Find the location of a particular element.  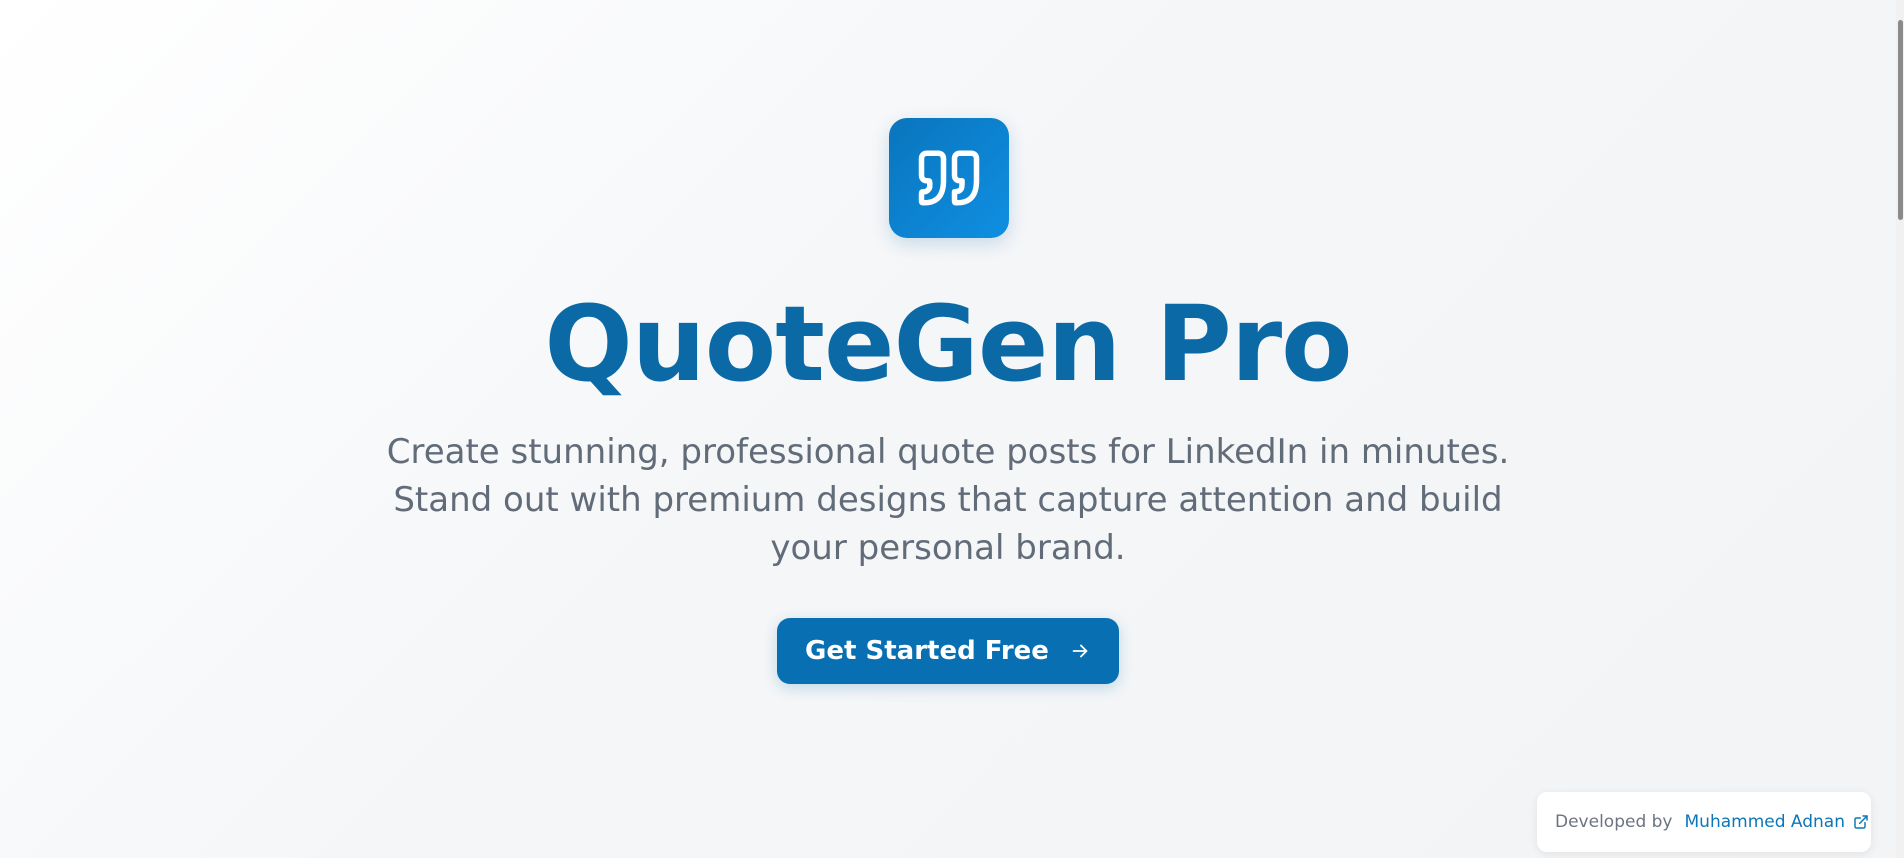

author-name: Muhammed Adnan is located at coordinates (1765, 822).